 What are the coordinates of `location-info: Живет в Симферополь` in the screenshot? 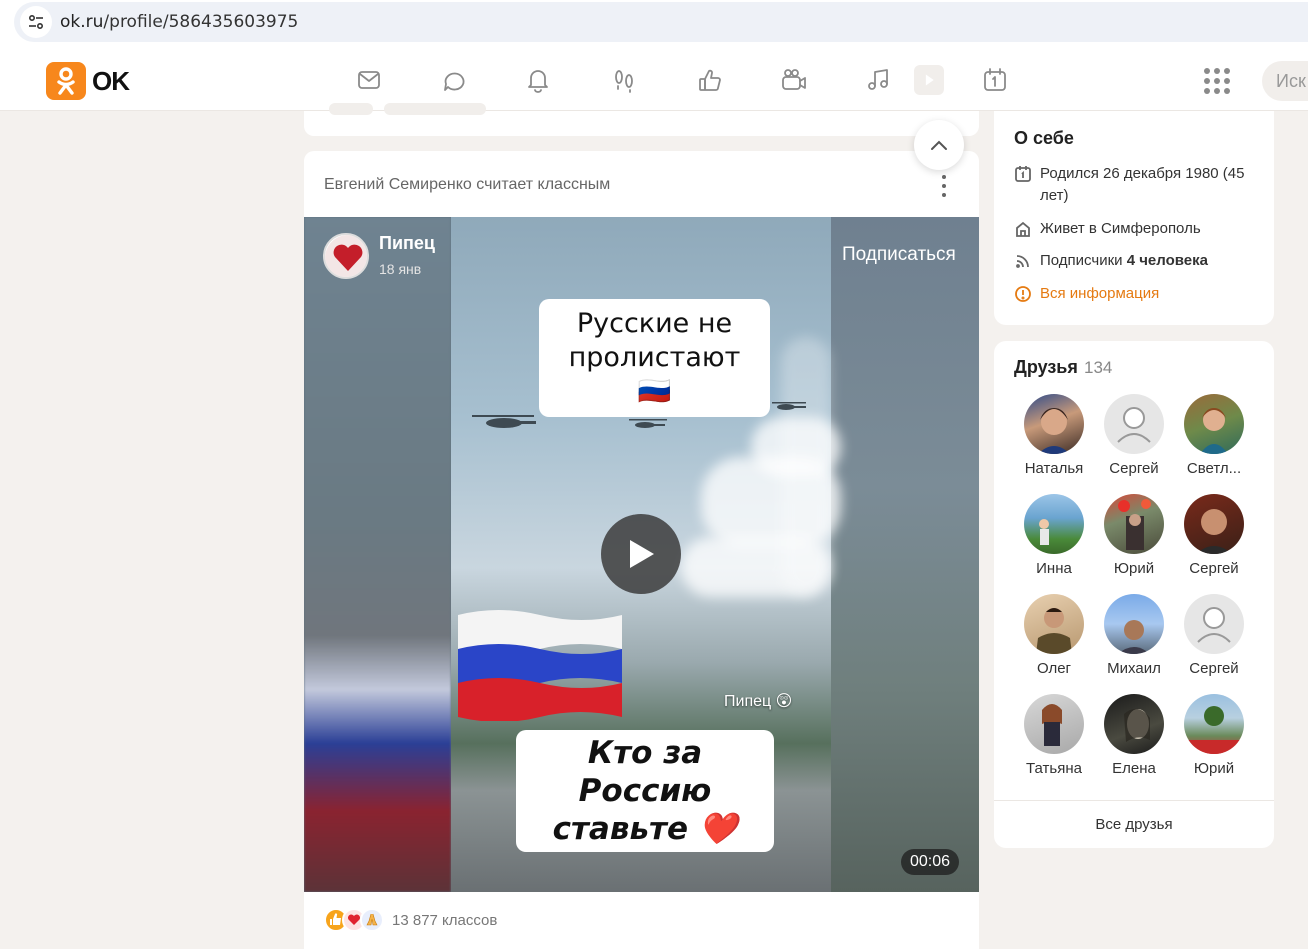 It's located at (1139, 229).